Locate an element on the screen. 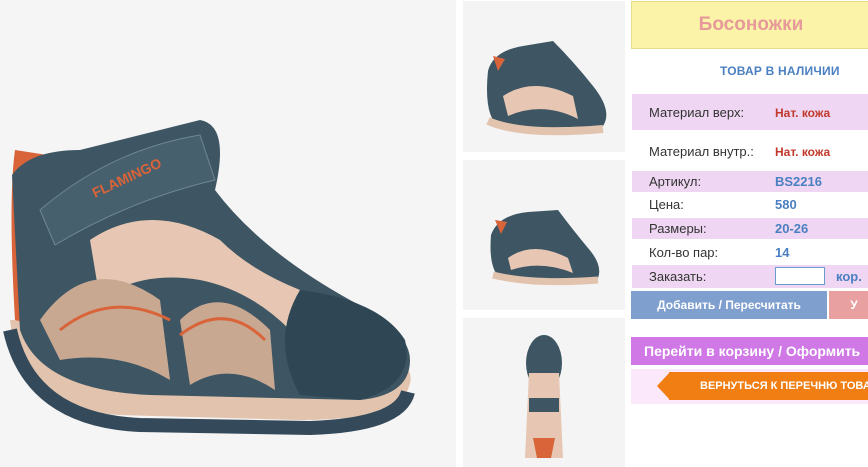 The height and width of the screenshot is (467, 868). thumbnail-outer-view is located at coordinates (544, 235).